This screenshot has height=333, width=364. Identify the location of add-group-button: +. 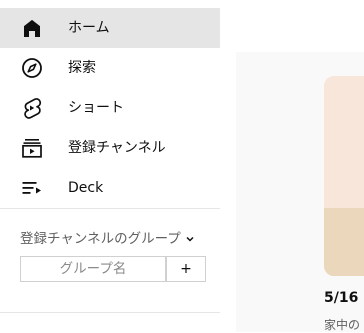
(186, 269).